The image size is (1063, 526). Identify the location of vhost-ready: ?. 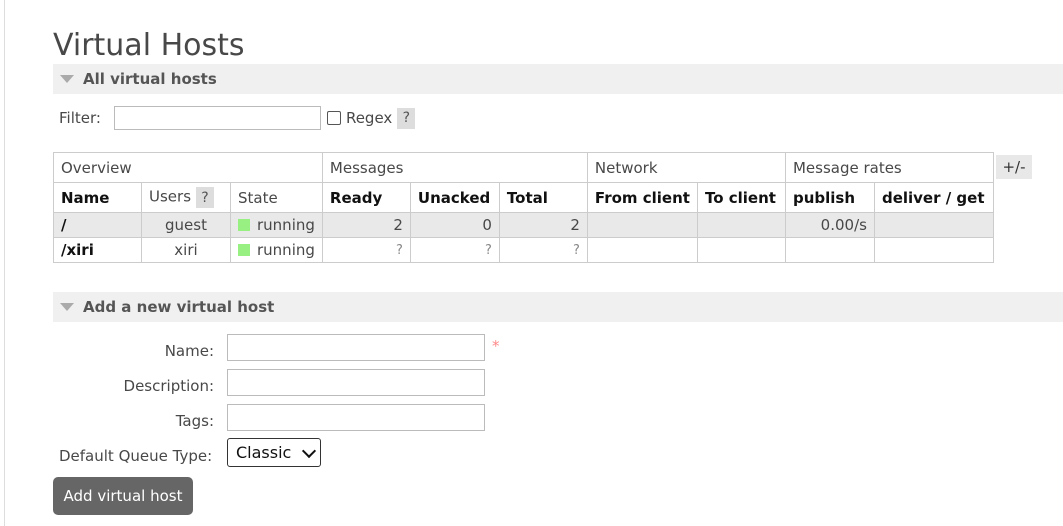
(366, 250).